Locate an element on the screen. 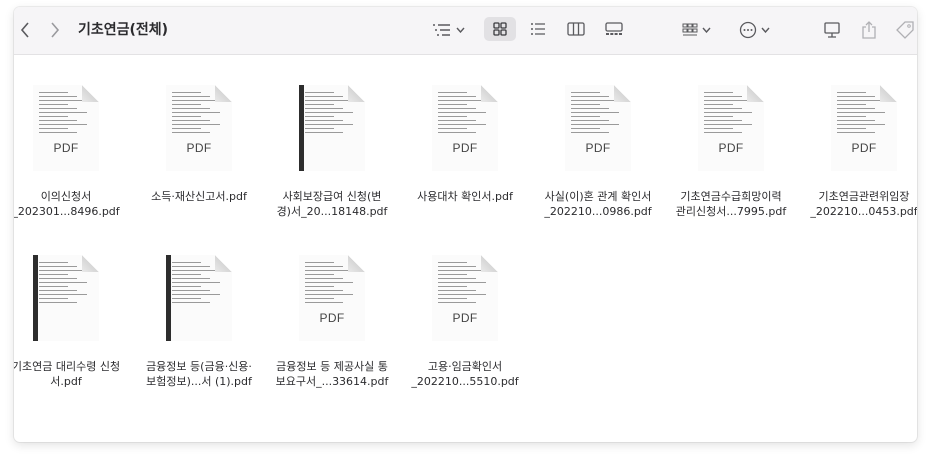 This screenshot has width=932, height=457. group-grid-icon is located at coordinates (689, 29).